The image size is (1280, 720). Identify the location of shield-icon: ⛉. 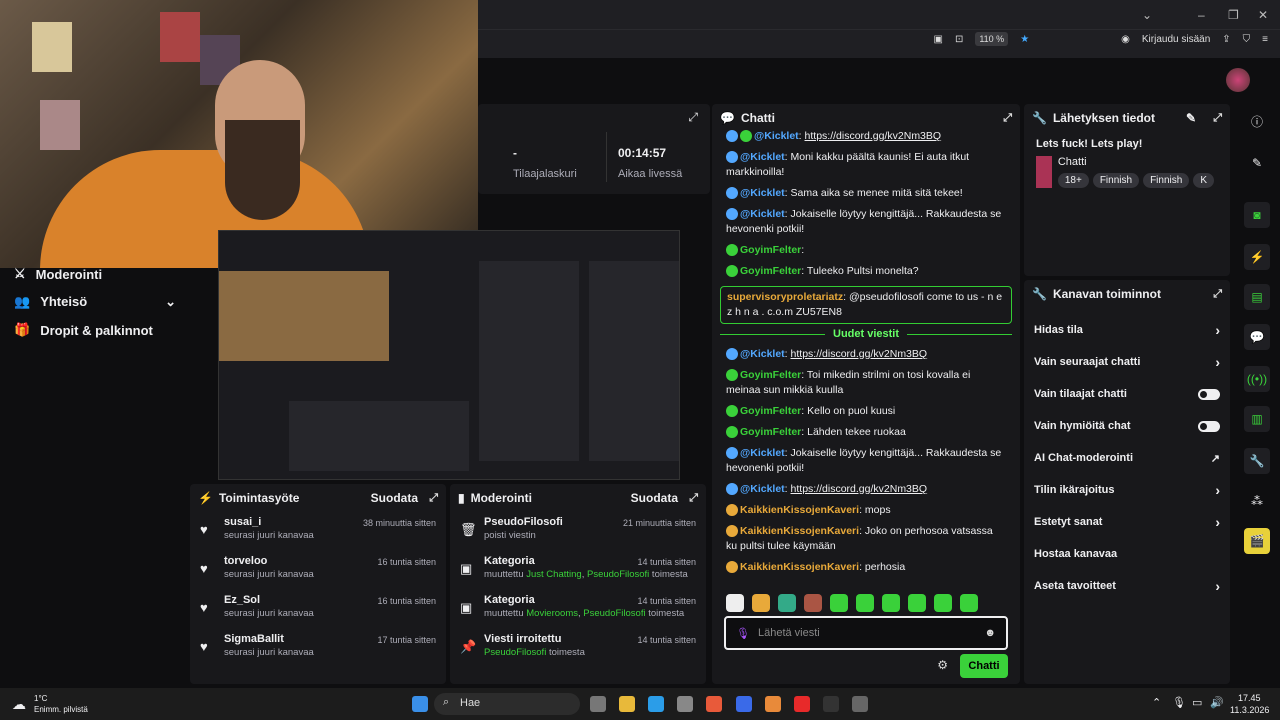
(1247, 39).